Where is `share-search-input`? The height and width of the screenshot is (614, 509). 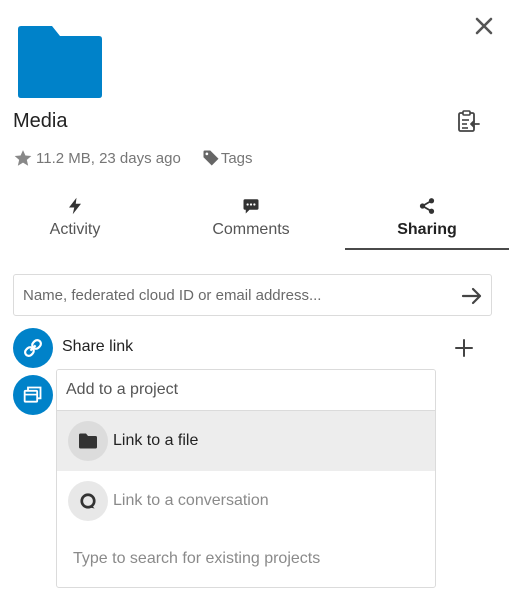 share-search-input is located at coordinates (234, 295).